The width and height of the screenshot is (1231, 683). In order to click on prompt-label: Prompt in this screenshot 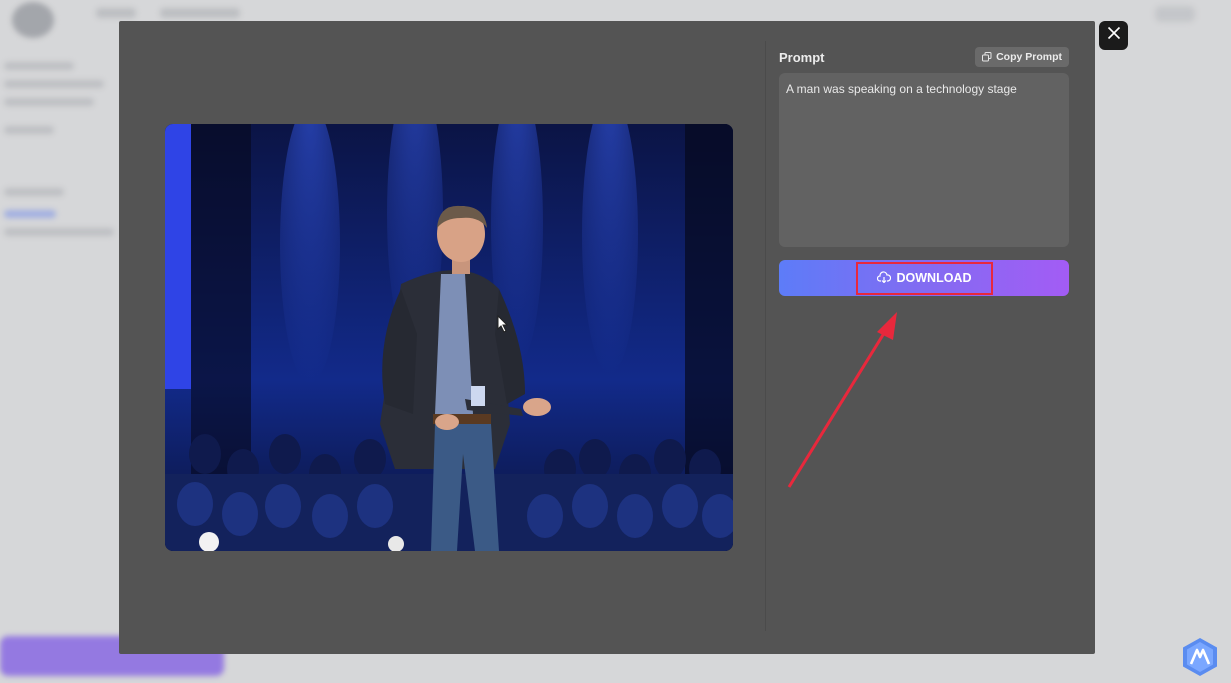, I will do `click(802, 57)`.